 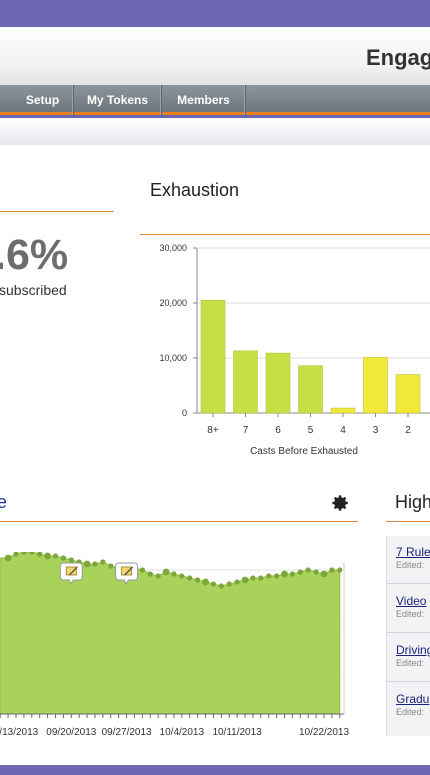 I want to click on nav-item-members: Members, so click(x=204, y=100).